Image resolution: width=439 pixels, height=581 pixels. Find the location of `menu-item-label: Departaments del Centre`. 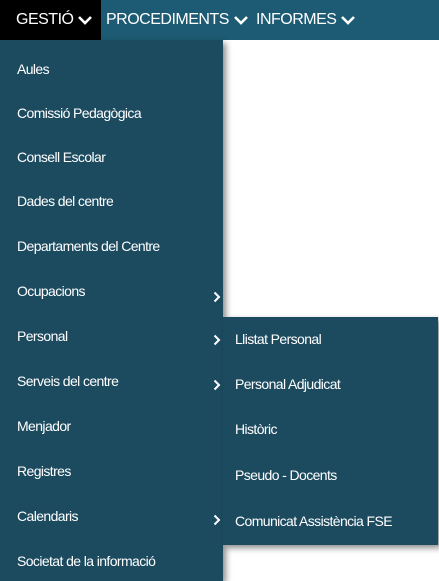

menu-item-label: Departaments del Centre is located at coordinates (88, 246).